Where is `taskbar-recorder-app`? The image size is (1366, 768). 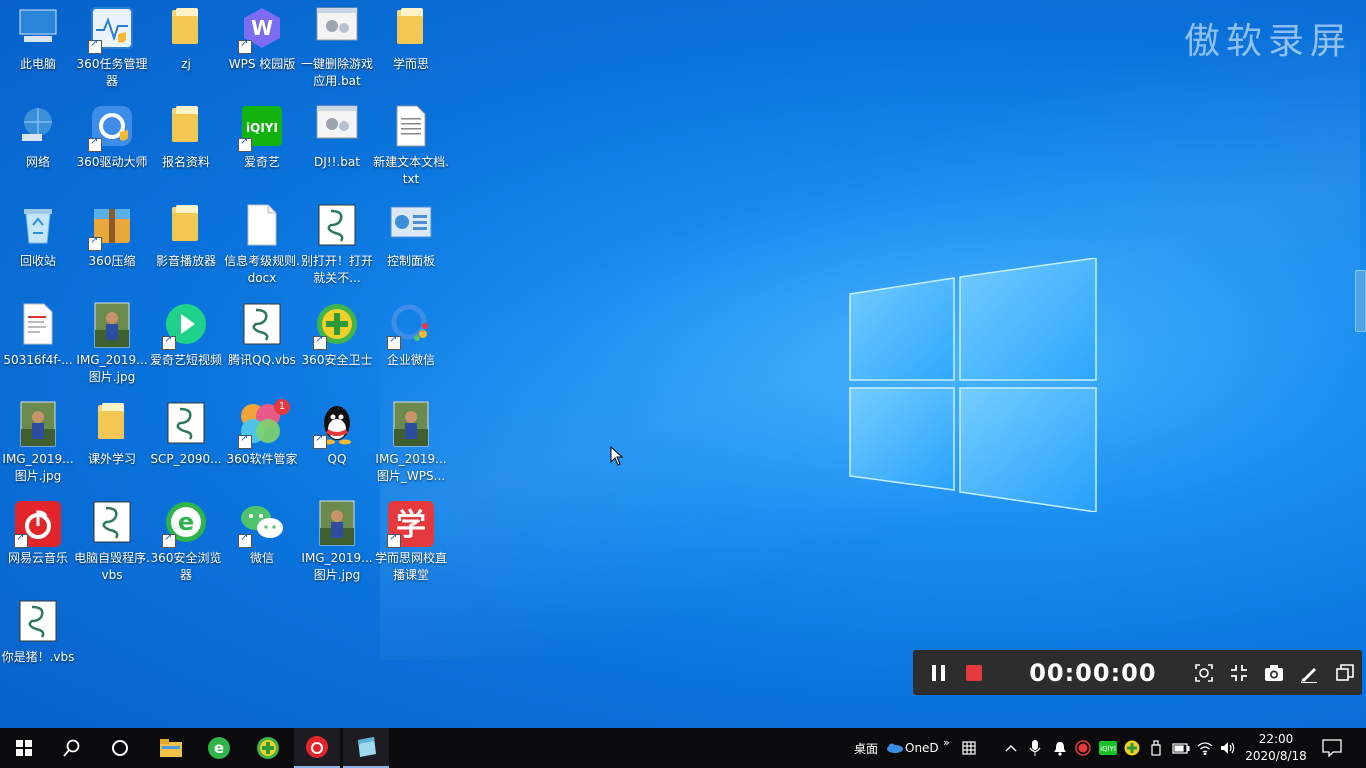
taskbar-recorder-app is located at coordinates (366, 748).